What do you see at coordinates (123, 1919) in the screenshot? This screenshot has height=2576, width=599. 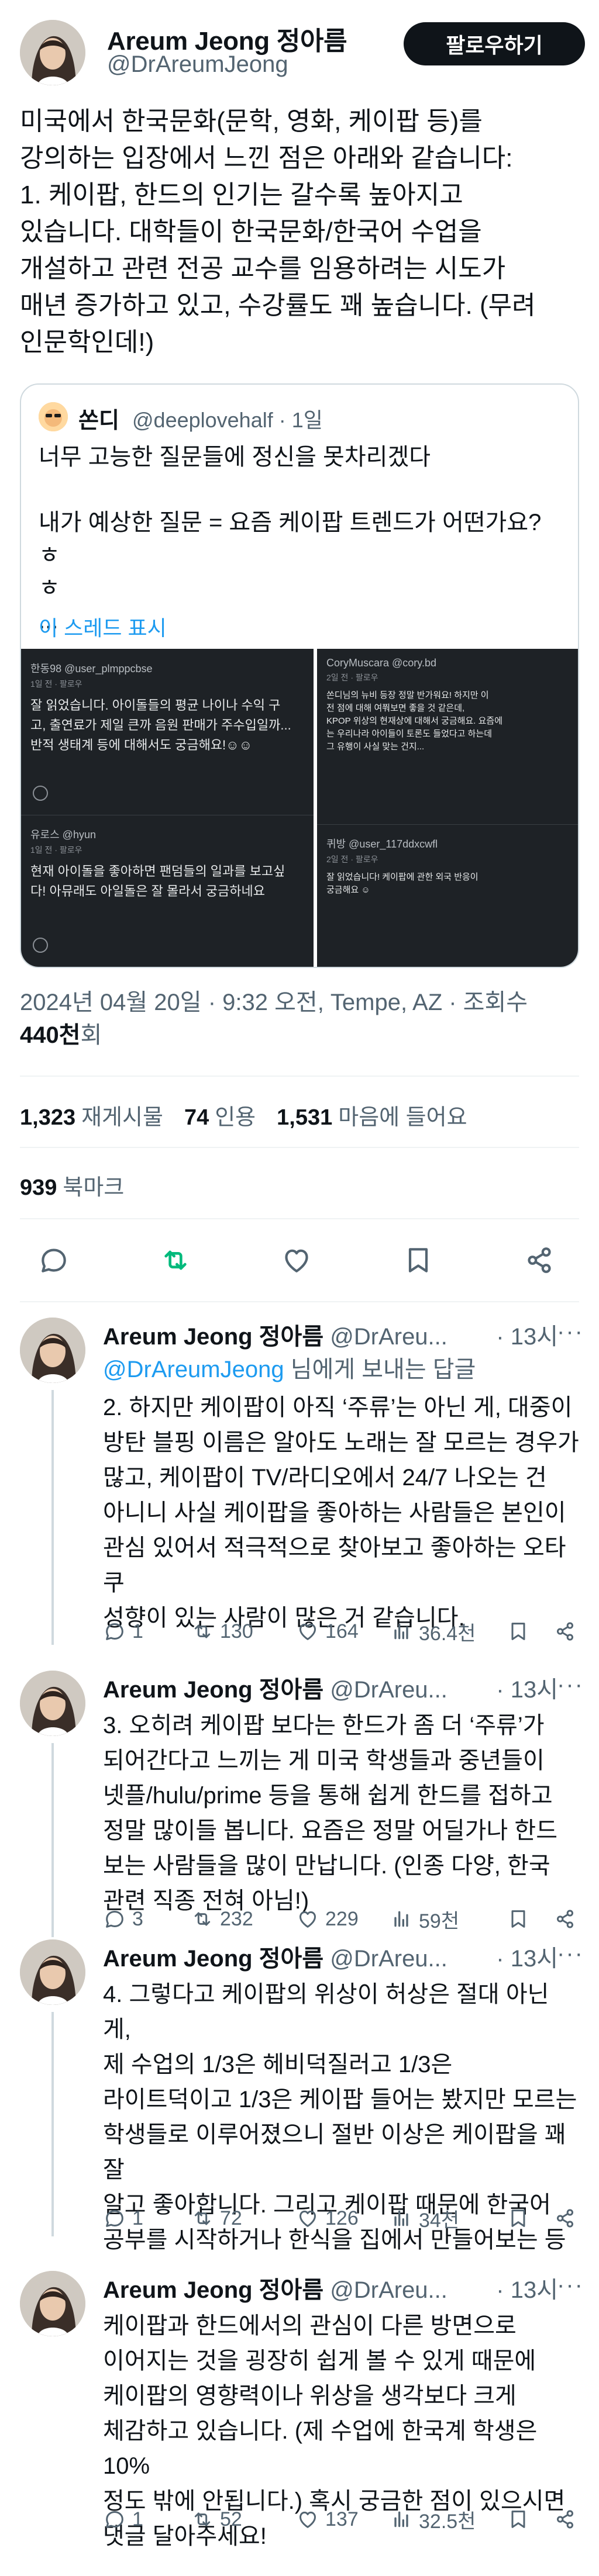 I see `reply-button: 3` at bounding box center [123, 1919].